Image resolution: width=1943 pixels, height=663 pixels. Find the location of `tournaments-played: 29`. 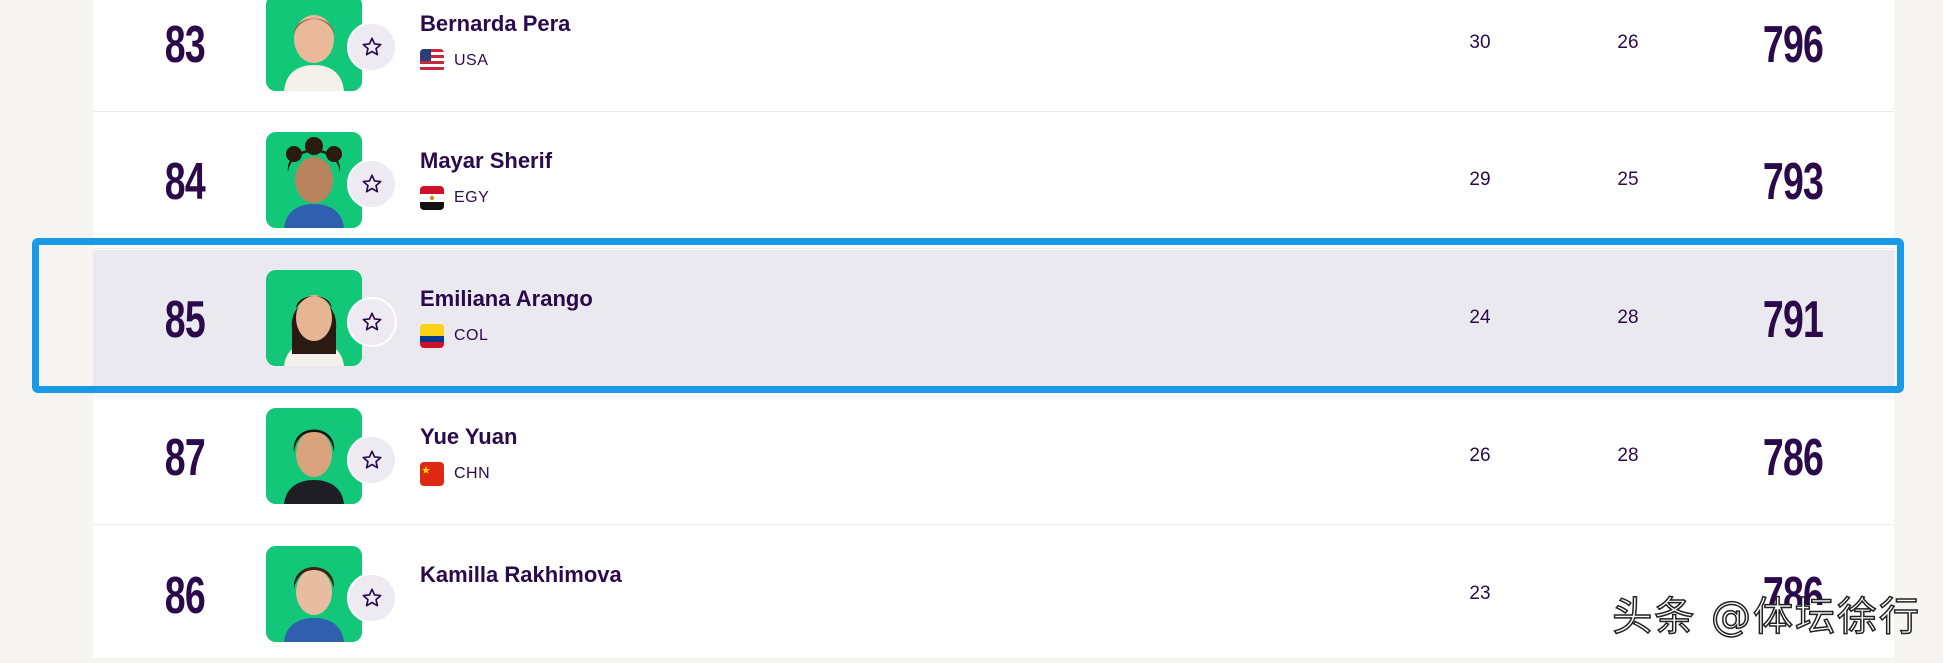

tournaments-played: 29 is located at coordinates (1480, 180).